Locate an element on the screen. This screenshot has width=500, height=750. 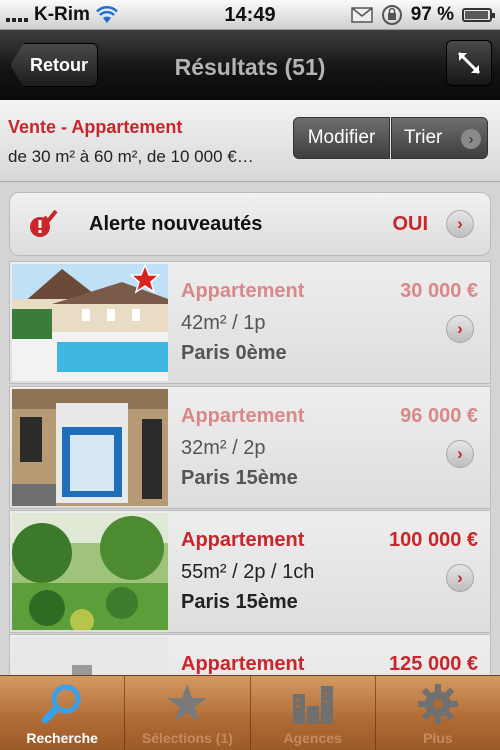
expand-button is located at coordinates (469, 63).